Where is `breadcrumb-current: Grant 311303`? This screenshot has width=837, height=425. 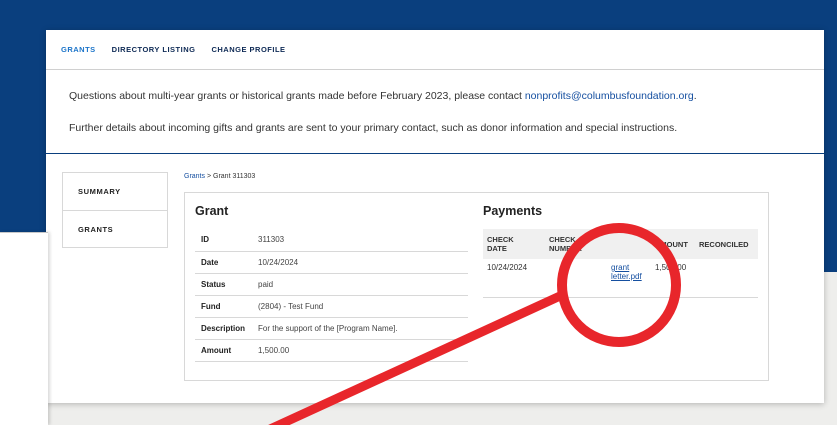 breadcrumb-current: Grant 311303 is located at coordinates (234, 176).